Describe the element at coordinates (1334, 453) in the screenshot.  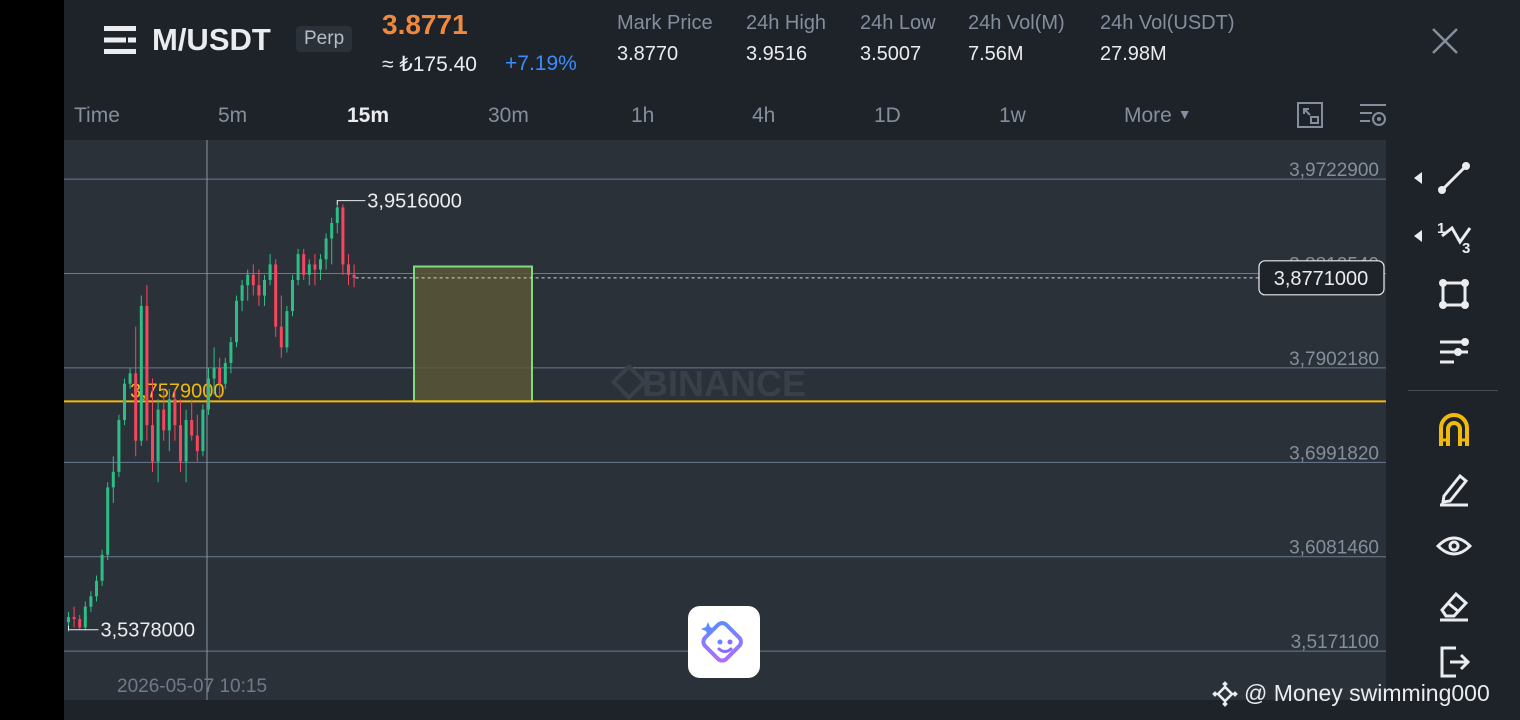
I see `price-axis-label: 3,6991820` at that location.